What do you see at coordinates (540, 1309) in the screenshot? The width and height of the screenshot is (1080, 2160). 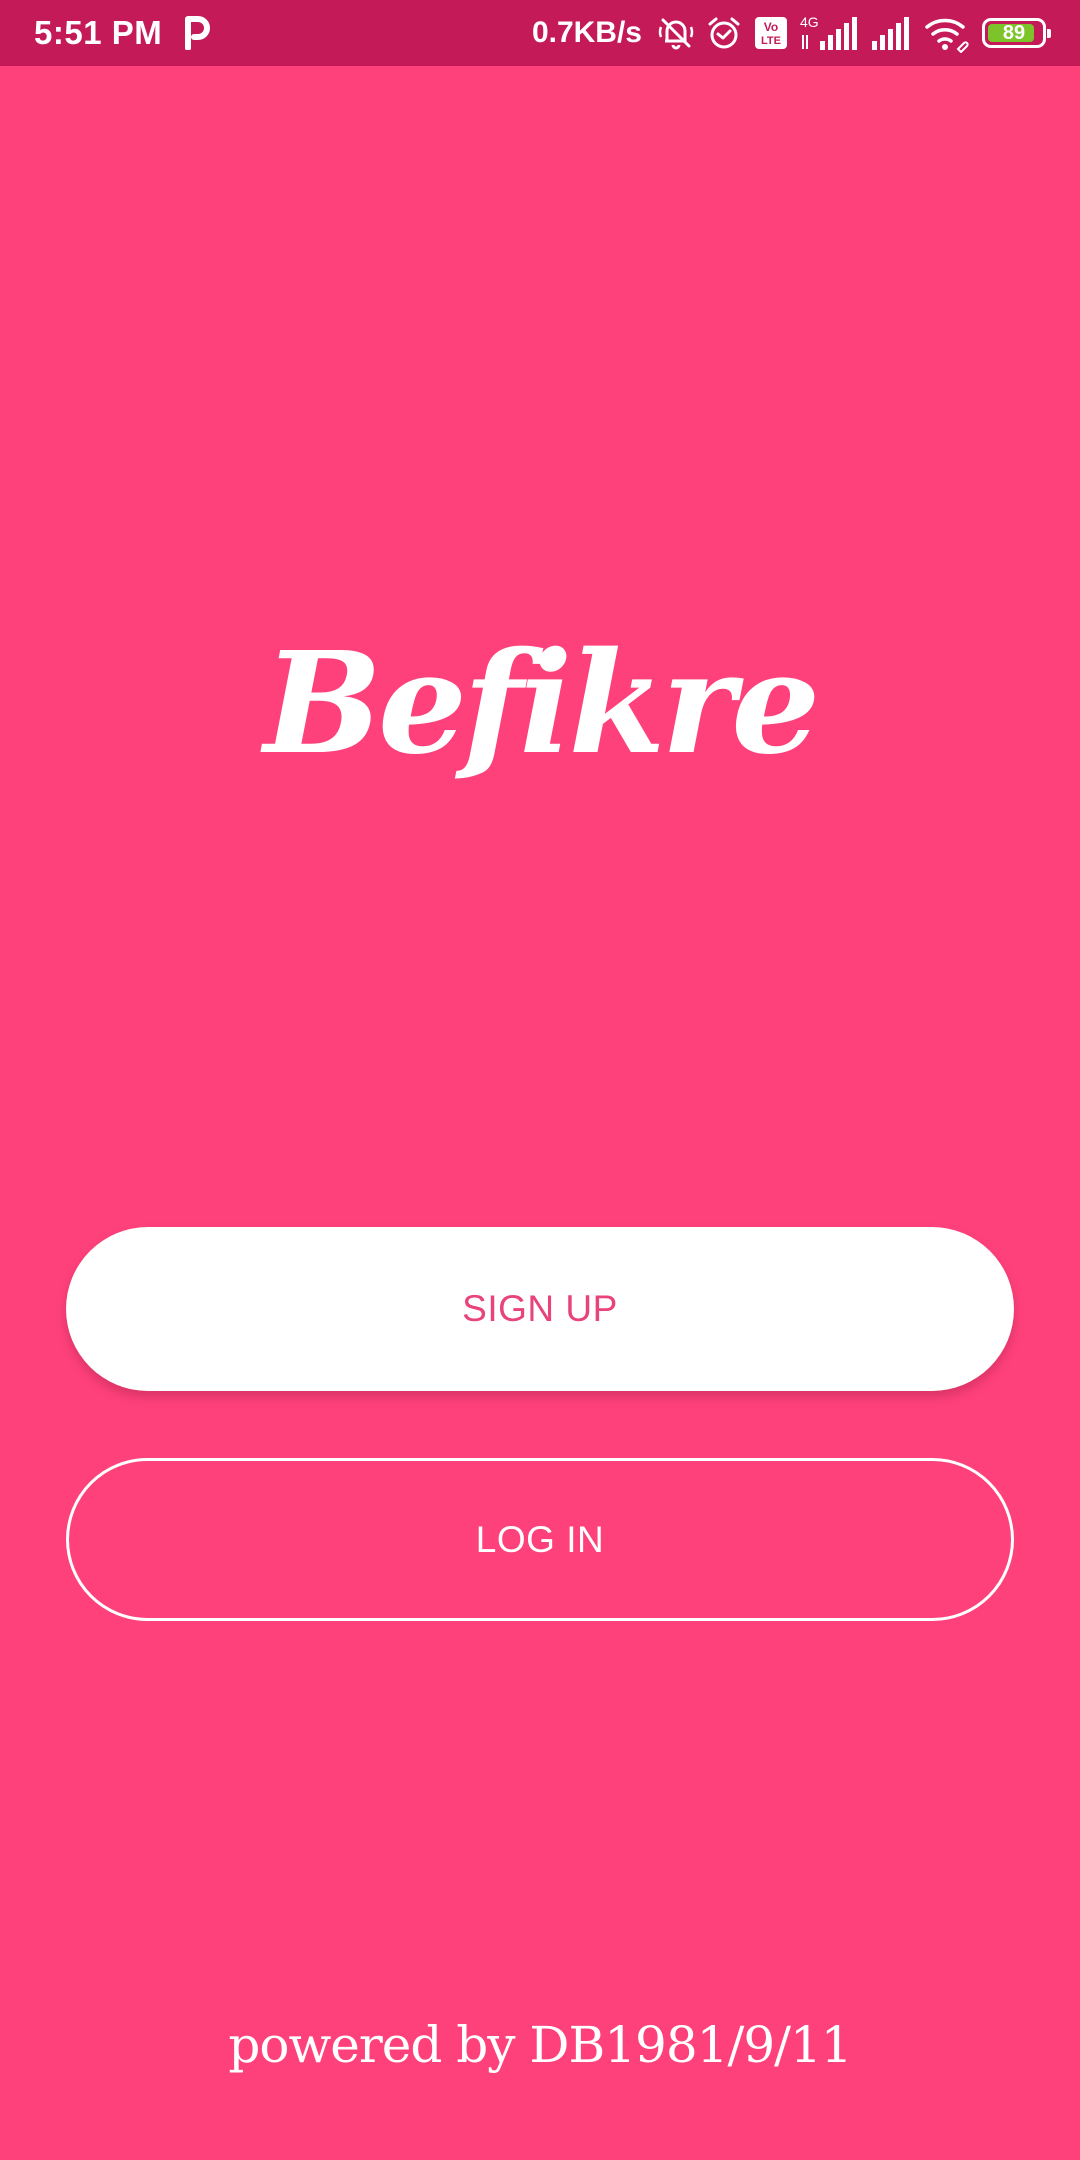 I see `sign-up-button: SIGN UP` at bounding box center [540, 1309].